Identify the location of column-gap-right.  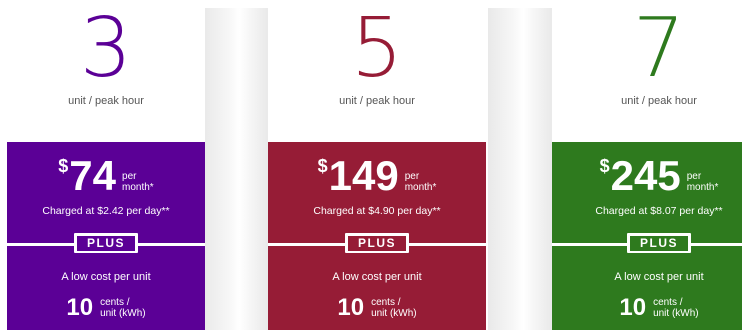
(520, 169).